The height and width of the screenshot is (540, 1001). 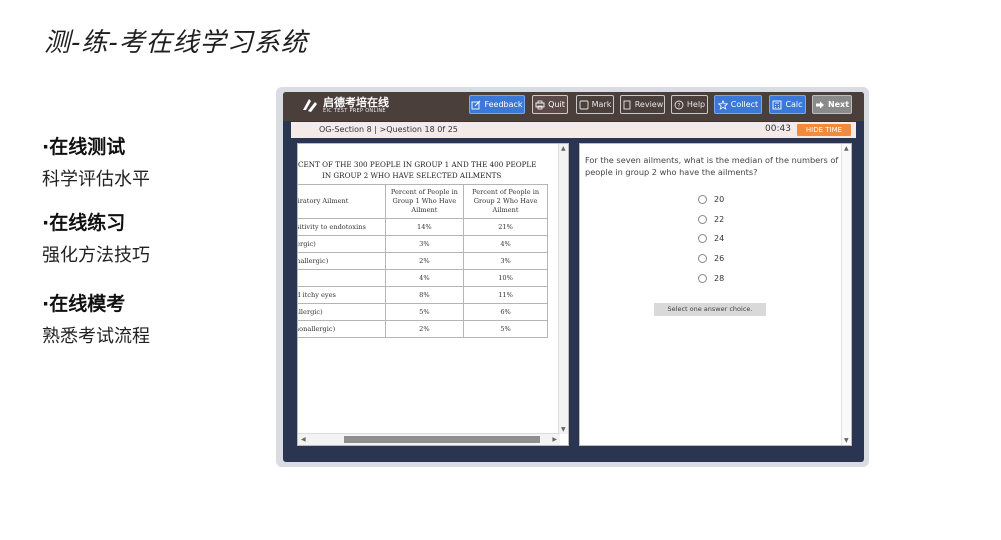 I want to click on answer-choices: 20 22 24 26 28, so click(x=711, y=239).